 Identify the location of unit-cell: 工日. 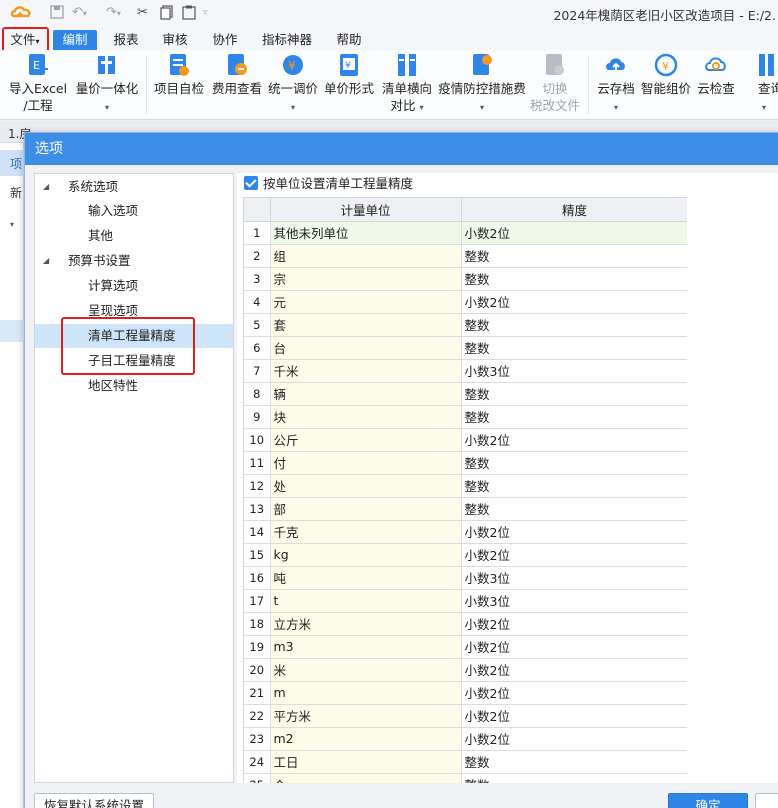
(366, 762).